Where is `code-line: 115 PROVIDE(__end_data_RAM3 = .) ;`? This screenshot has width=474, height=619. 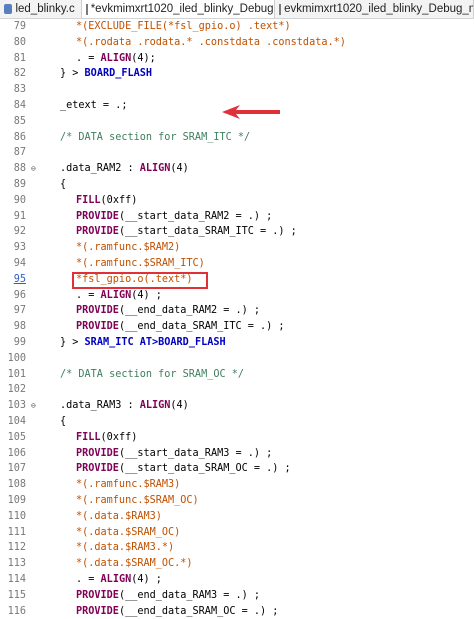 code-line: 115 PROVIDE(__end_data_RAM3 = .) ; is located at coordinates (237, 596).